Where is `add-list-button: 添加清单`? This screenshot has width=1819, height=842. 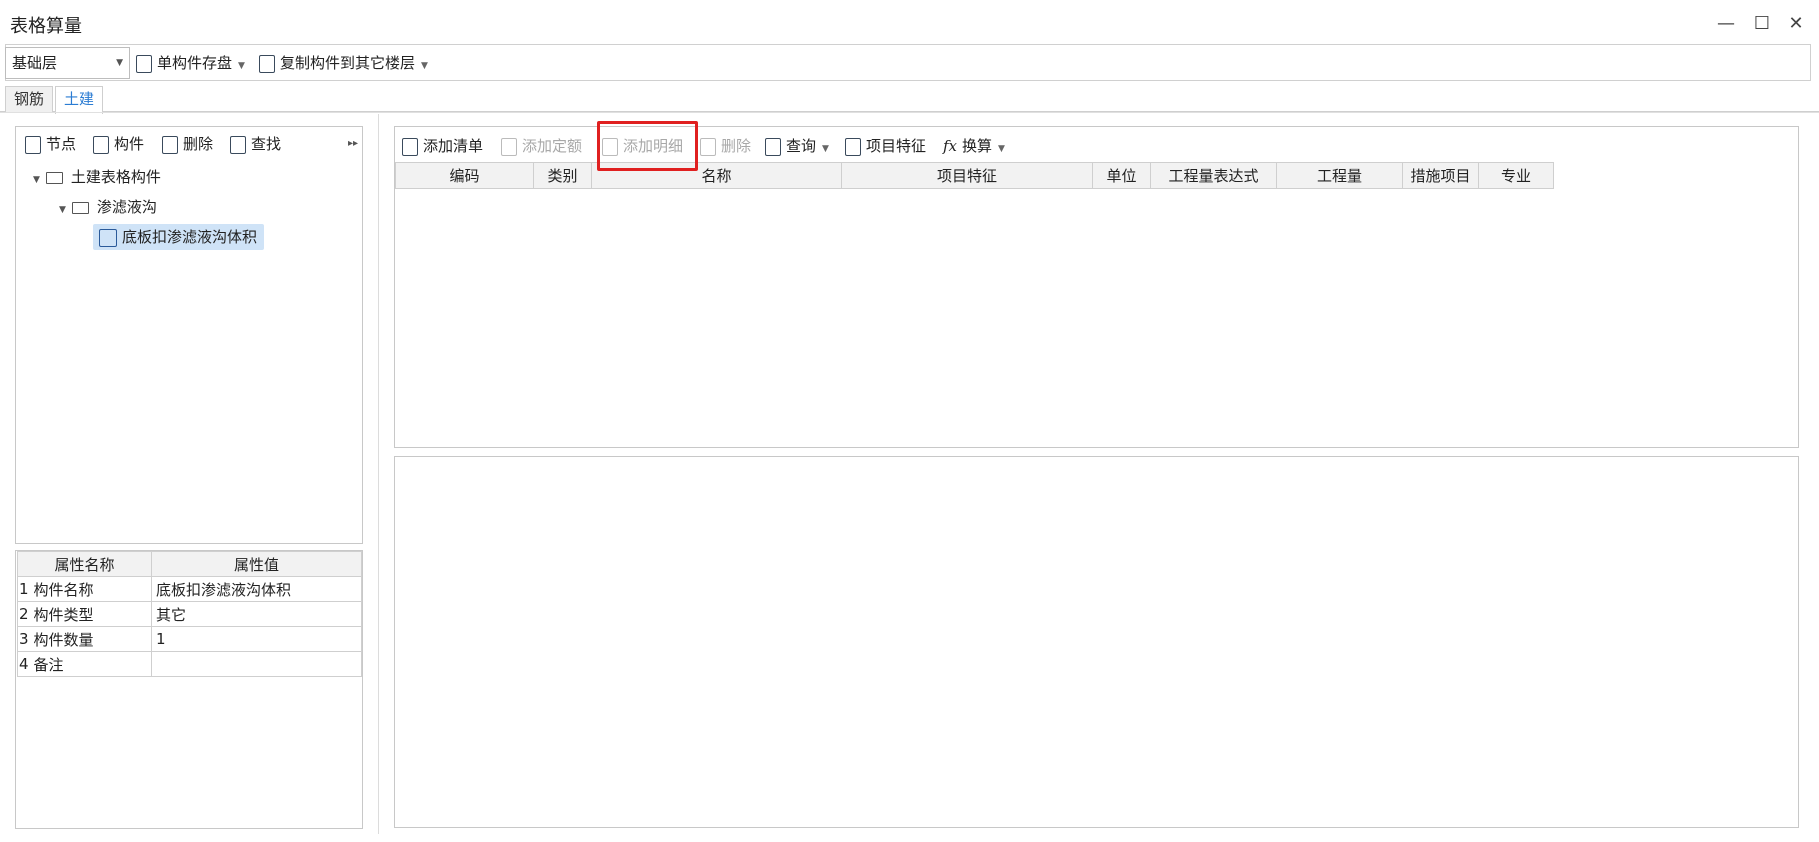 add-list-button: 添加清单 is located at coordinates (442, 146).